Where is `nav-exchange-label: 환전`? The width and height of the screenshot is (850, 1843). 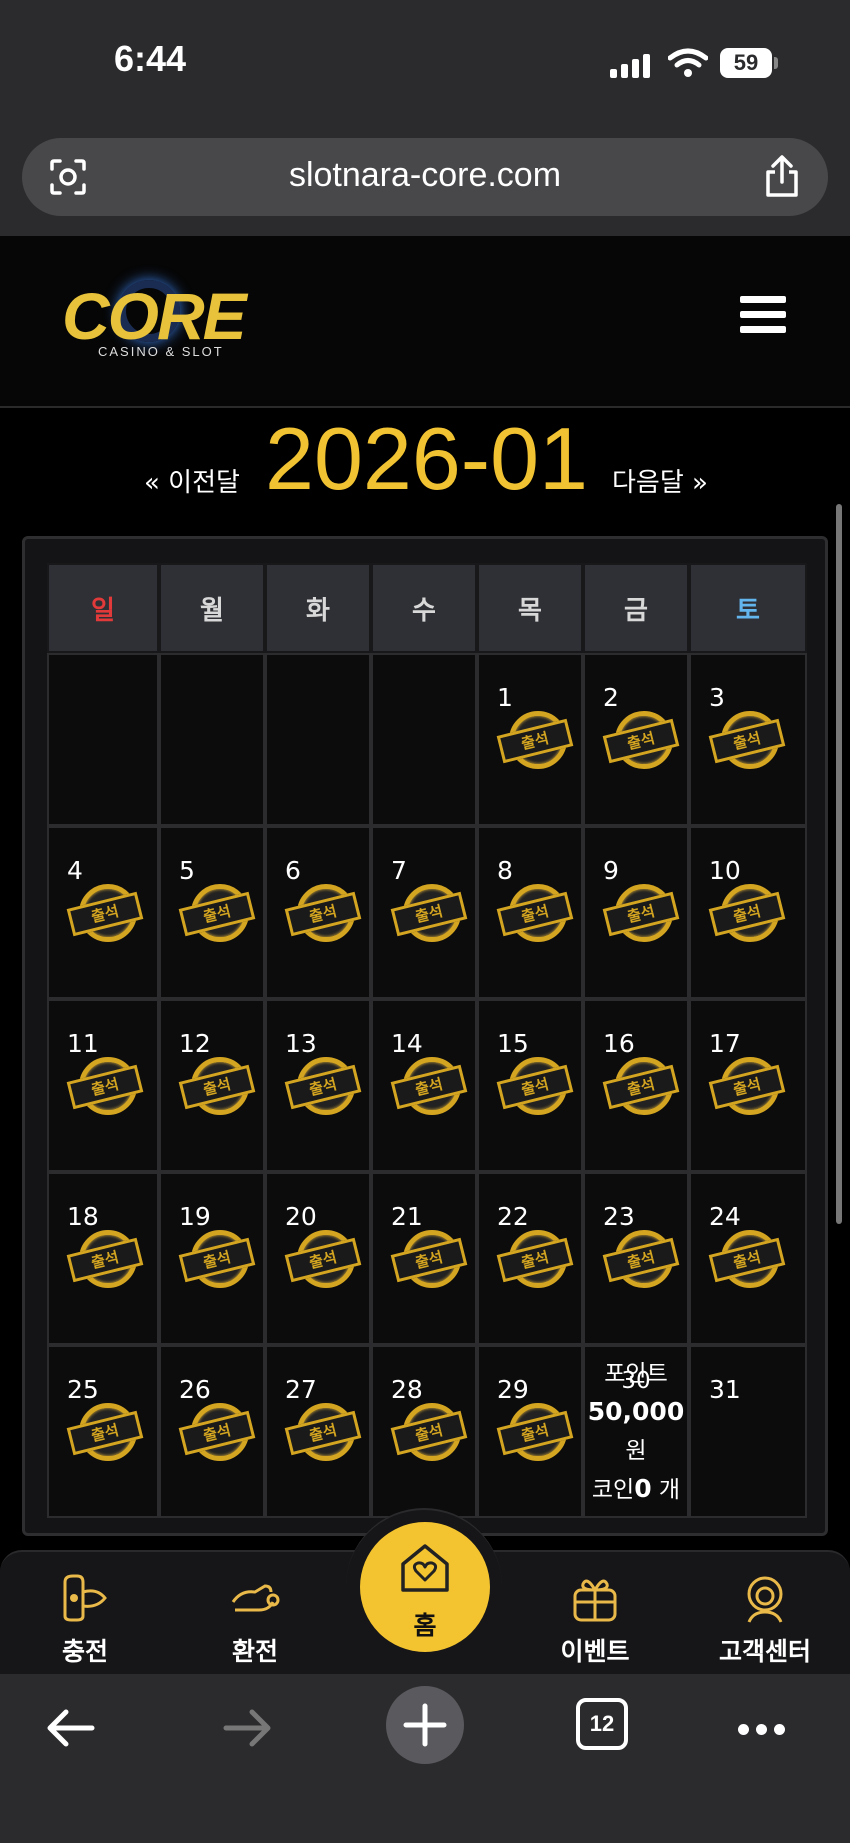
nav-exchange-label: 환전 is located at coordinates (254, 1651).